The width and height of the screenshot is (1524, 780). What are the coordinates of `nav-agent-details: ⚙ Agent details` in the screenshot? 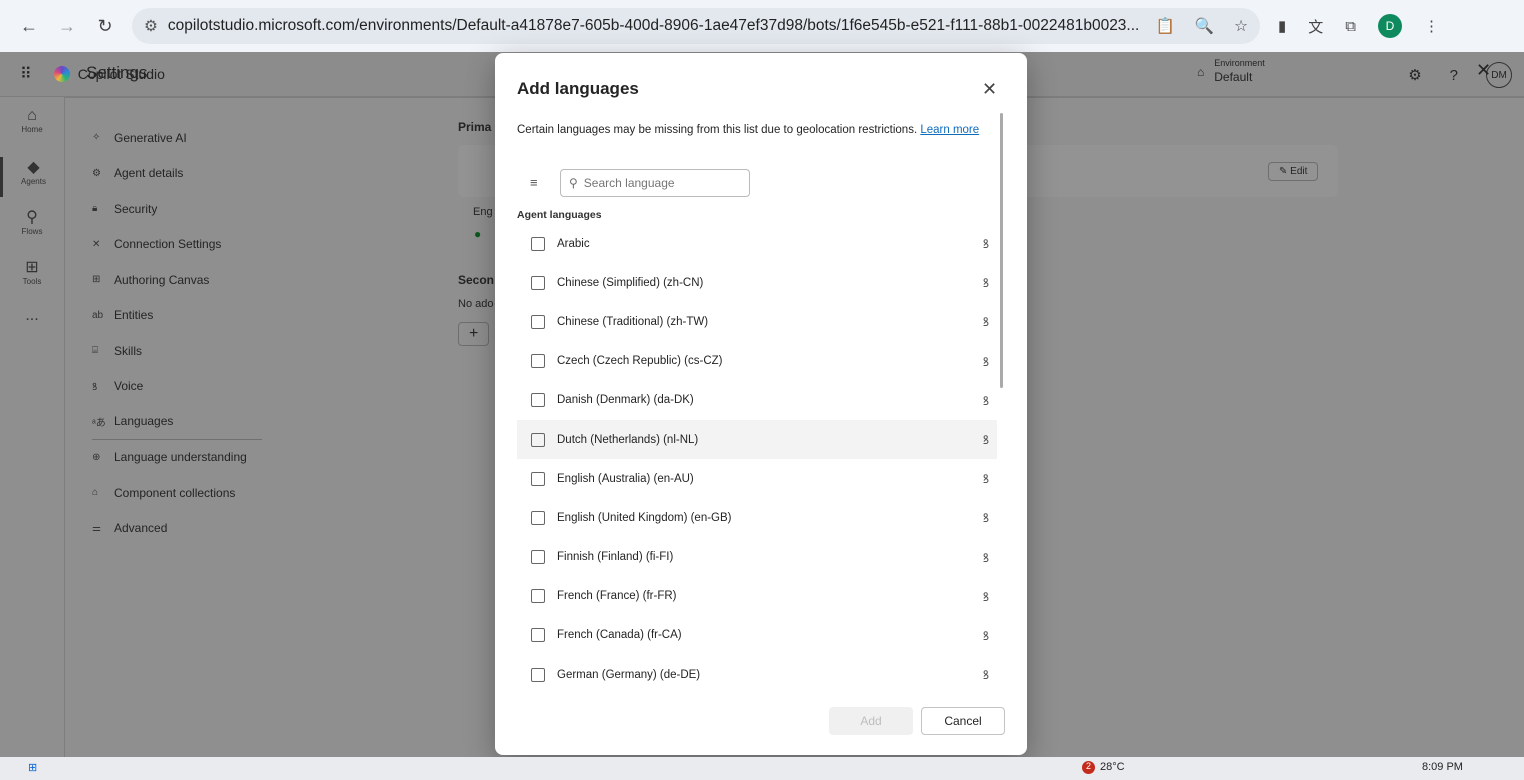 It's located at (177, 174).